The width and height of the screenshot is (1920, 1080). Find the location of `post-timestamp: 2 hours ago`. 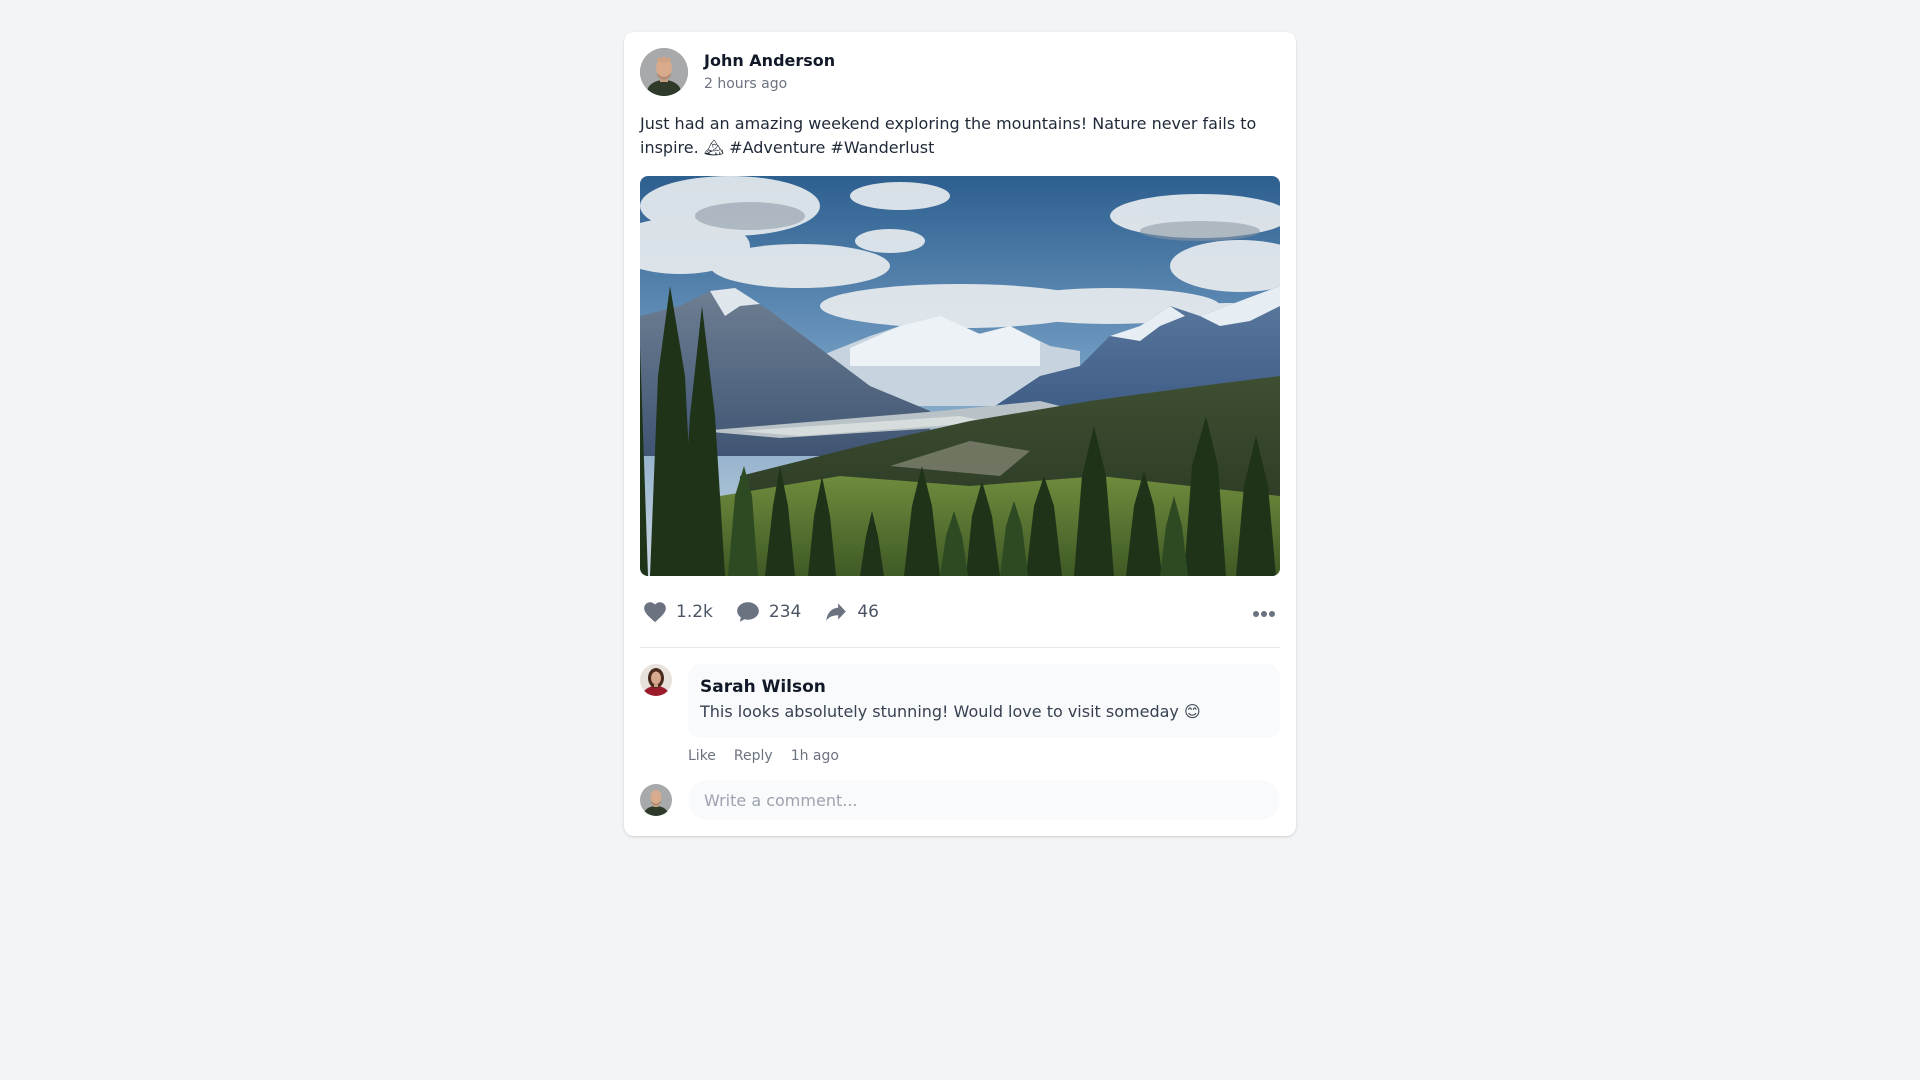

post-timestamp: 2 hours ago is located at coordinates (746, 84).